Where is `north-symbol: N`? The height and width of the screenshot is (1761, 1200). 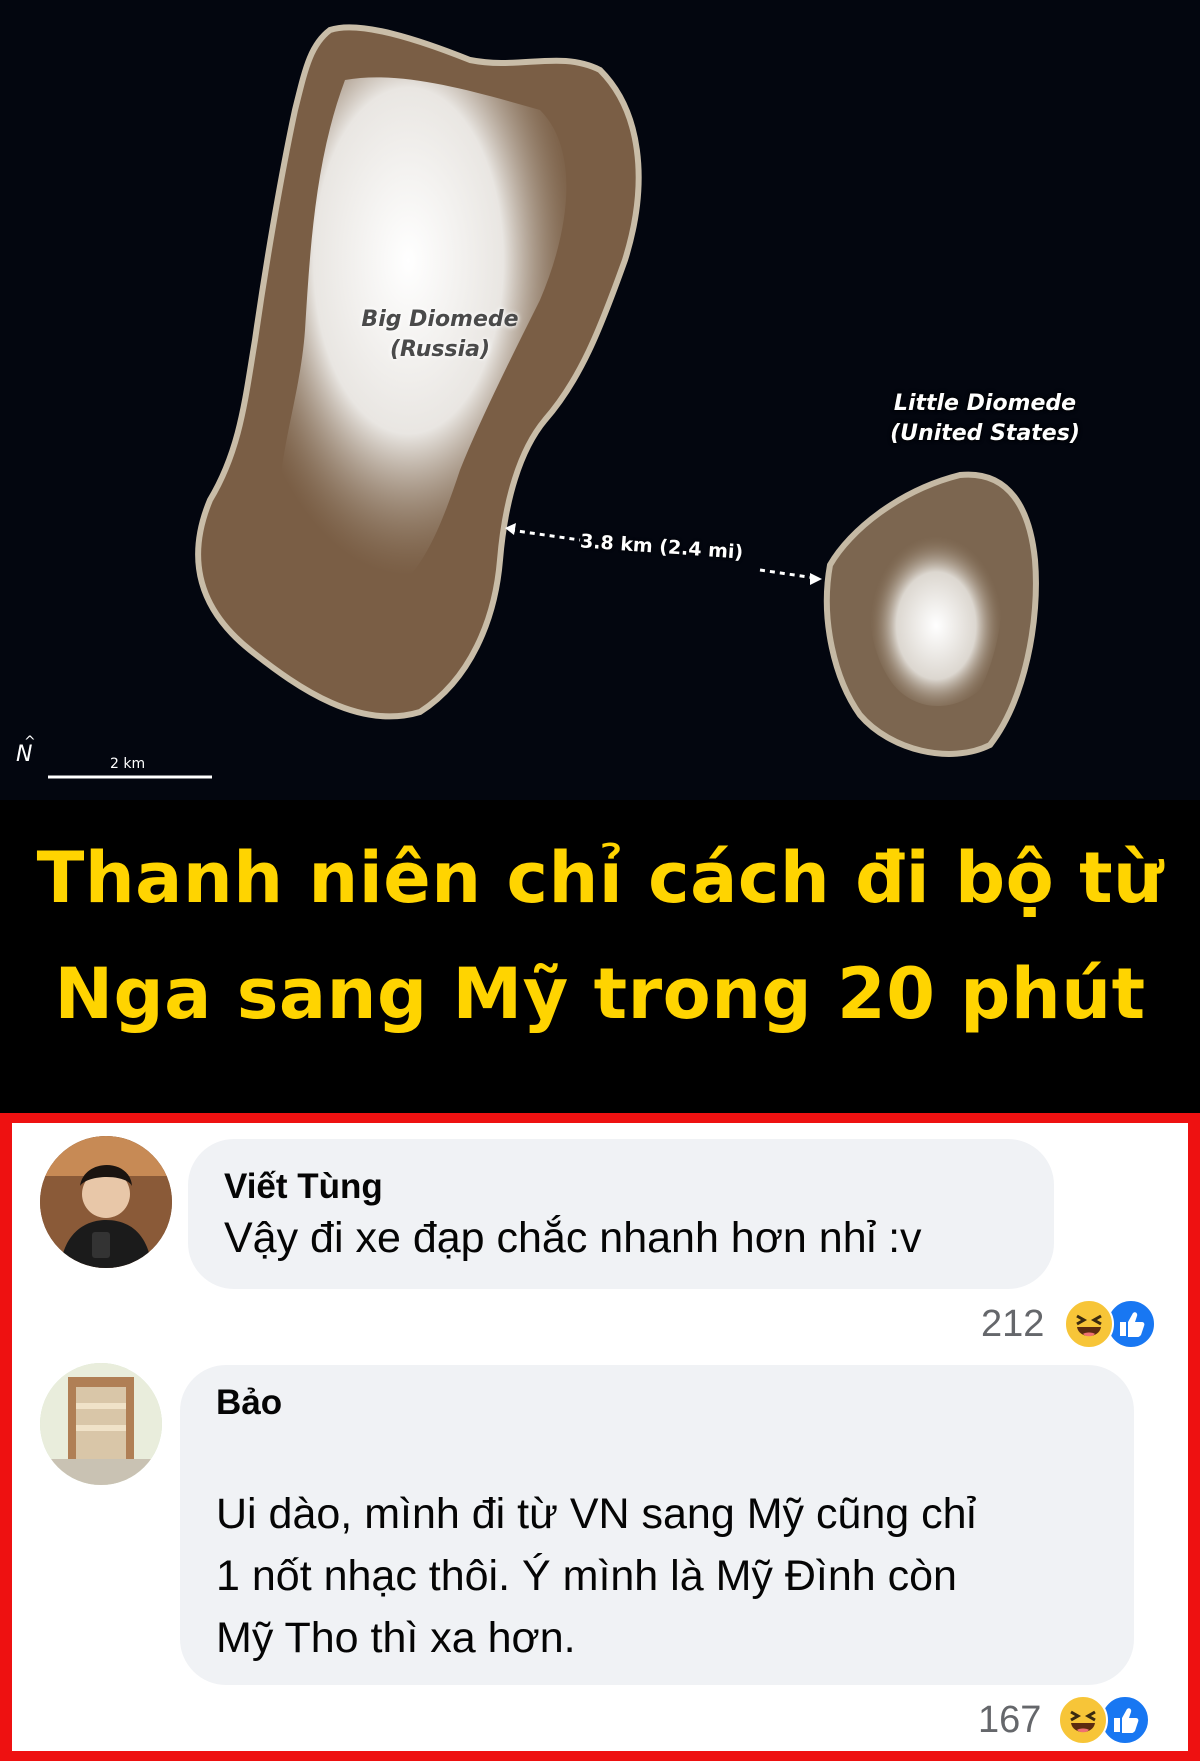
north-symbol: N is located at coordinates (24, 754).